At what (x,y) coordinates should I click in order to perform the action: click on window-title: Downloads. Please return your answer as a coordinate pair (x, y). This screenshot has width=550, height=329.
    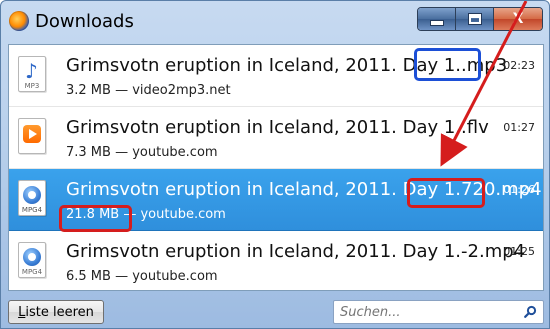
    Looking at the image, I should click on (84, 21).